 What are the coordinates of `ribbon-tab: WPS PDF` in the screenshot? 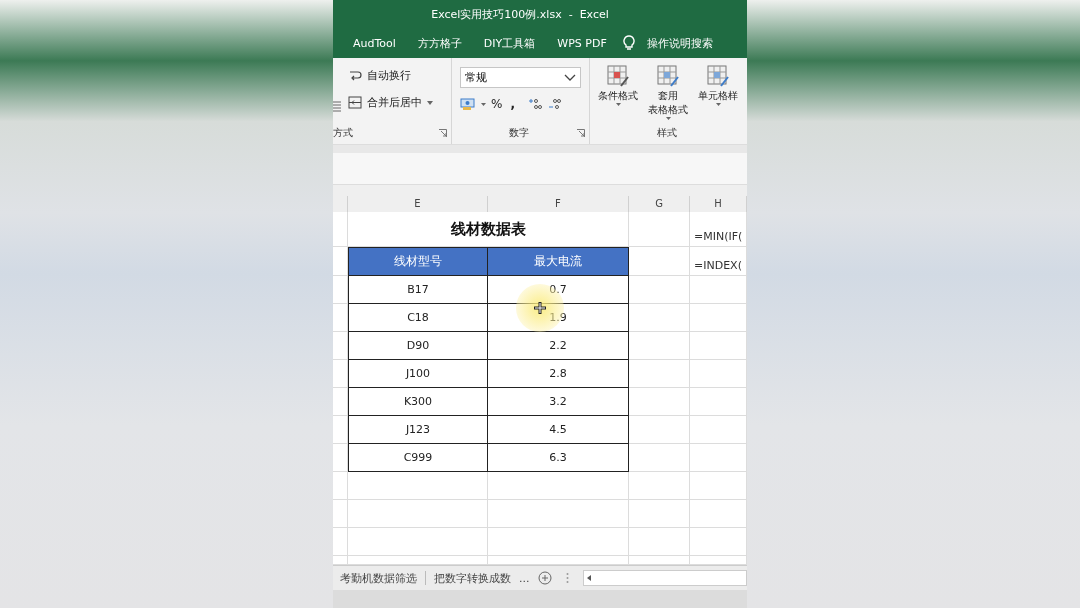 It's located at (582, 43).